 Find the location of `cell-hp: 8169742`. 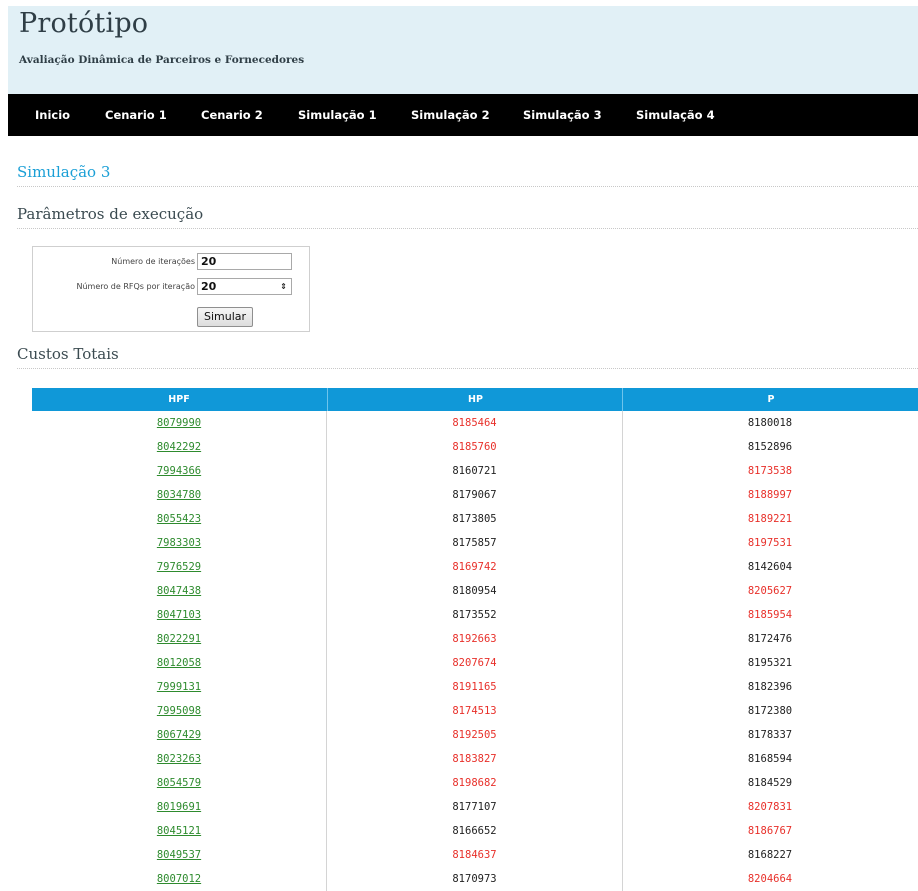

cell-hp: 8169742 is located at coordinates (474, 567).